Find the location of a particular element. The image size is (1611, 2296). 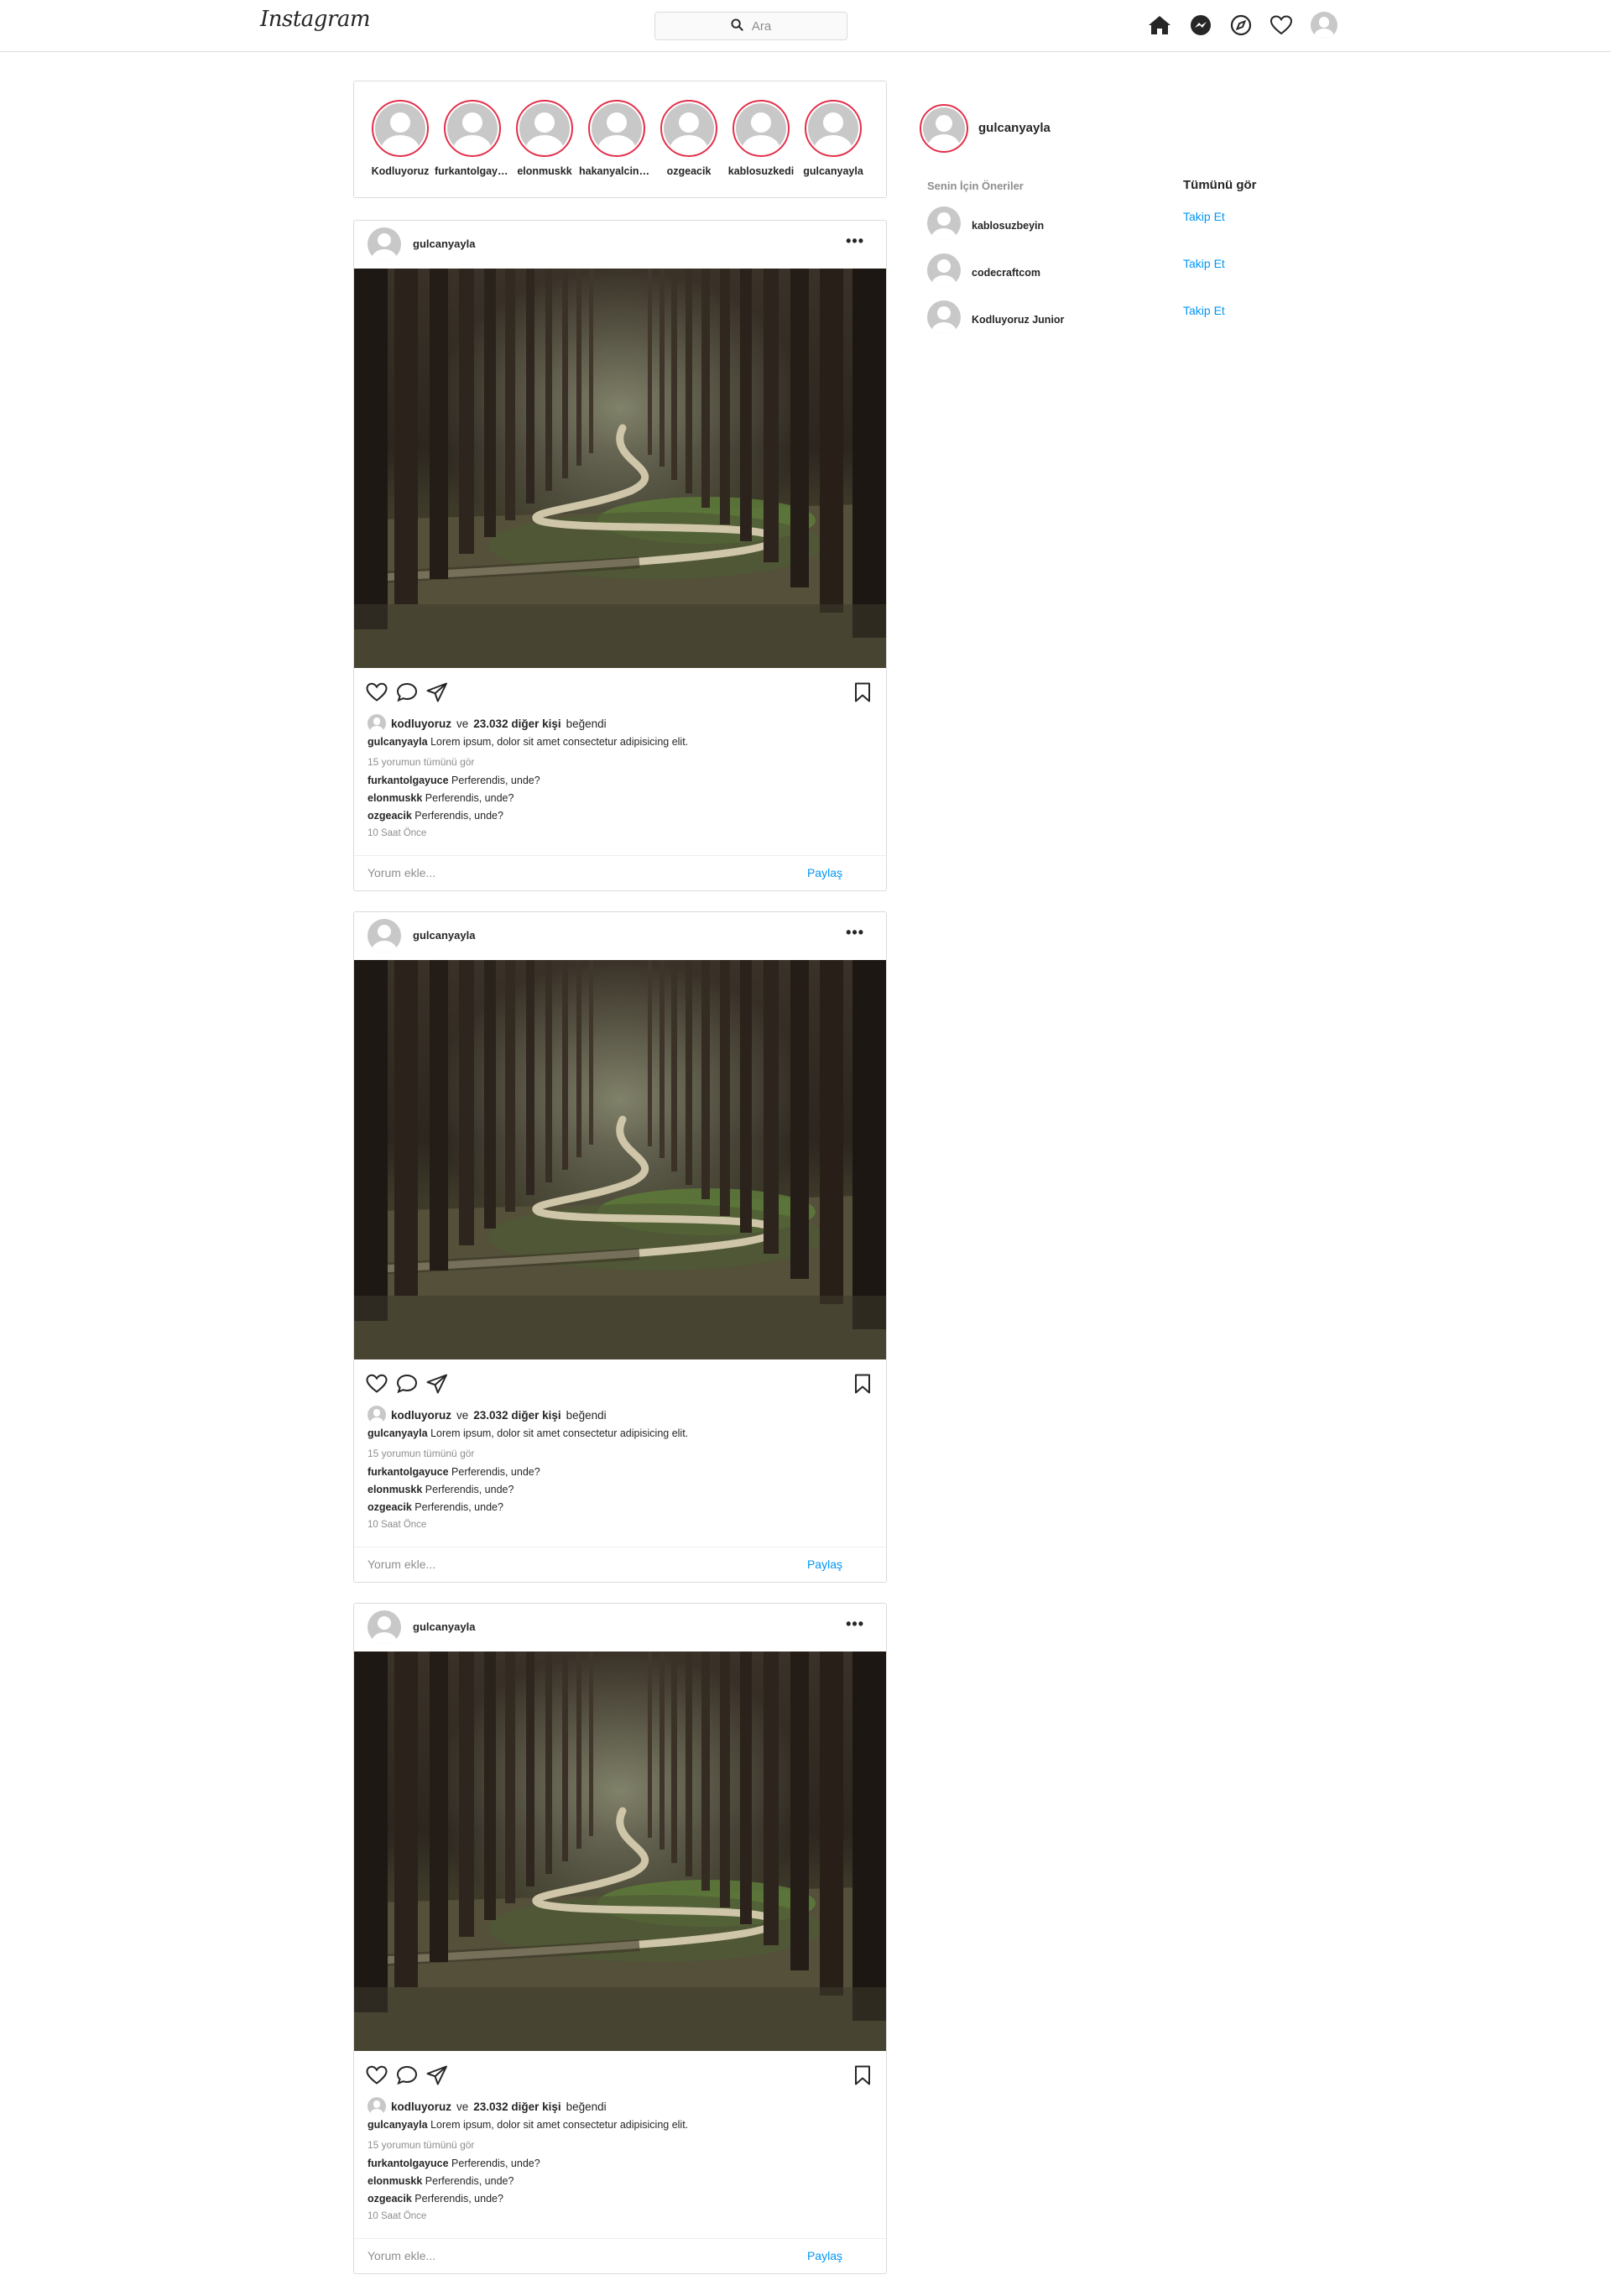

explore-icon is located at coordinates (1241, 25).